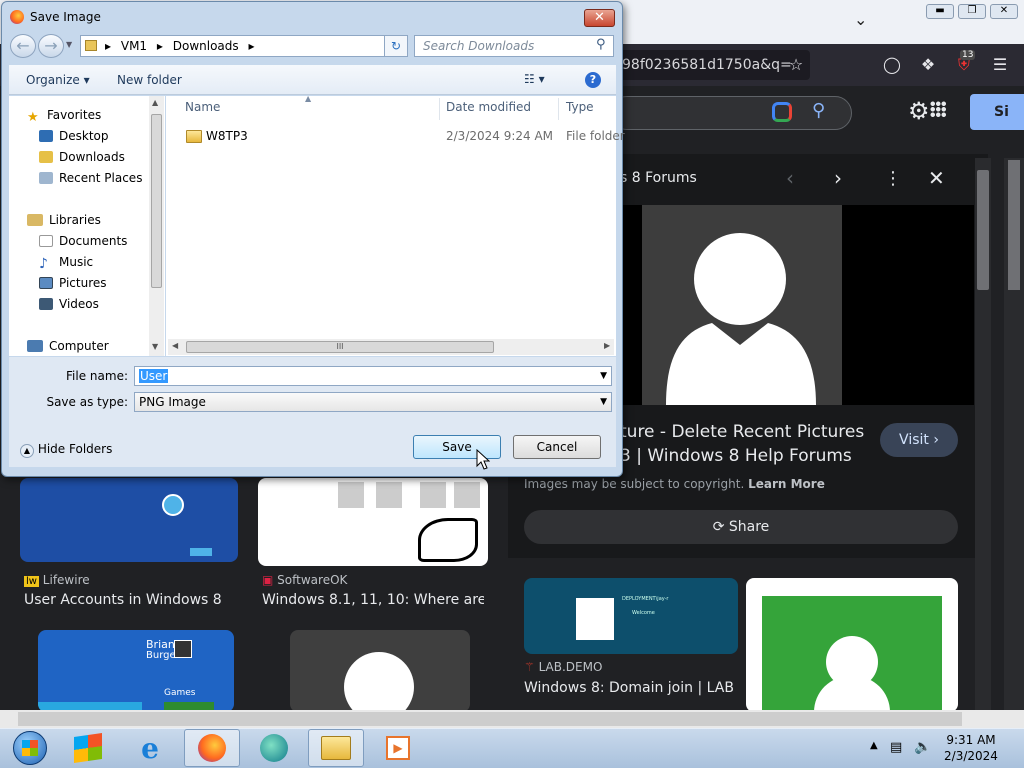  What do you see at coordinates (35, 220) in the screenshot?
I see `libraries-icon` at bounding box center [35, 220].